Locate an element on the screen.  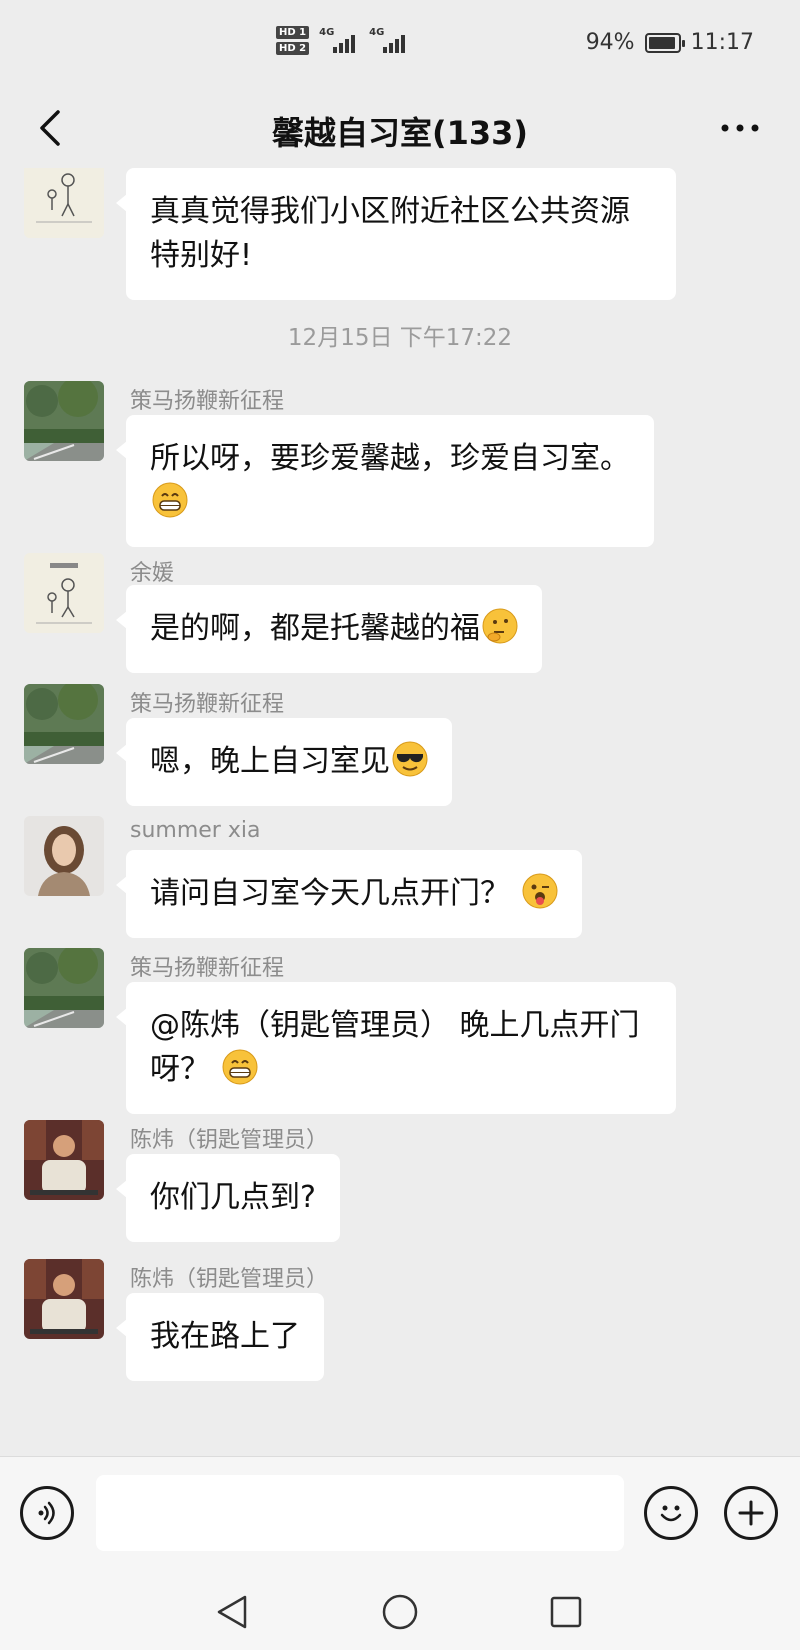
input-bar is located at coordinates (400, 1512).